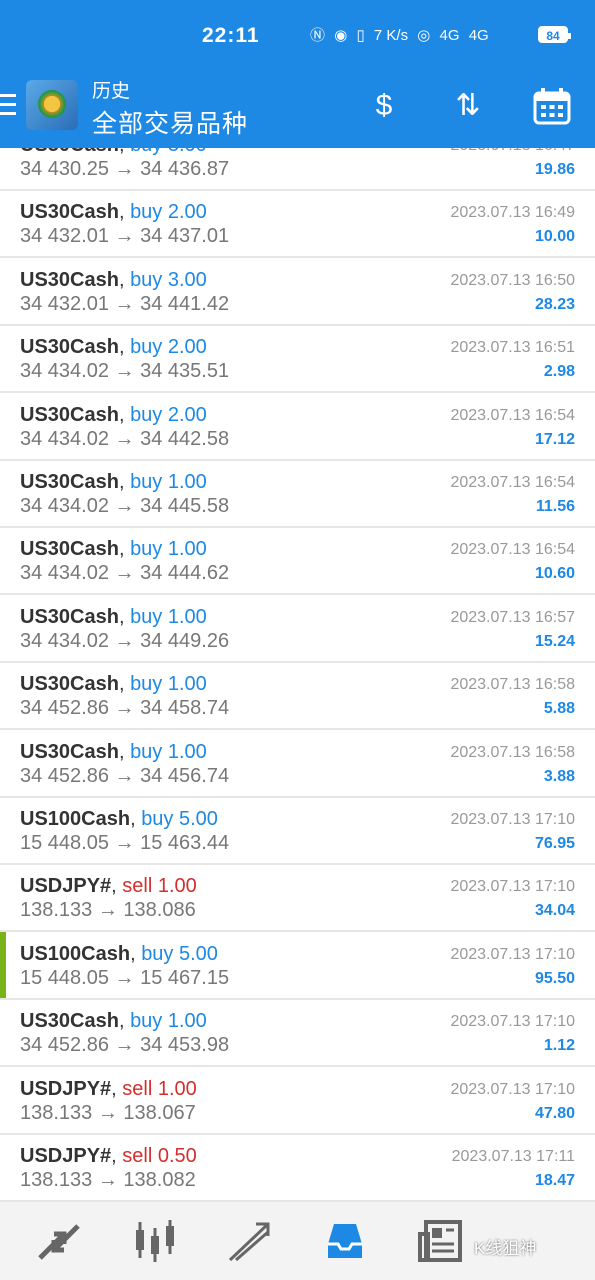 This screenshot has width=595, height=1280. What do you see at coordinates (441, 1241) in the screenshot?
I see `nav-news` at bounding box center [441, 1241].